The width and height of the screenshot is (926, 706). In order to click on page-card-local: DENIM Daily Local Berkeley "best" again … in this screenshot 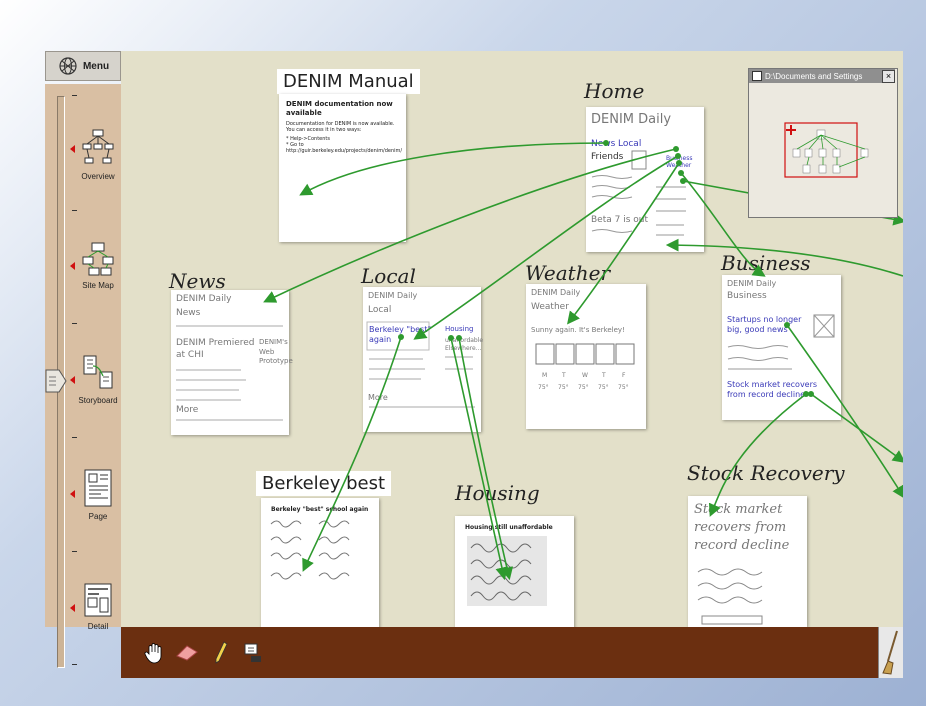, I will do `click(423, 359)`.